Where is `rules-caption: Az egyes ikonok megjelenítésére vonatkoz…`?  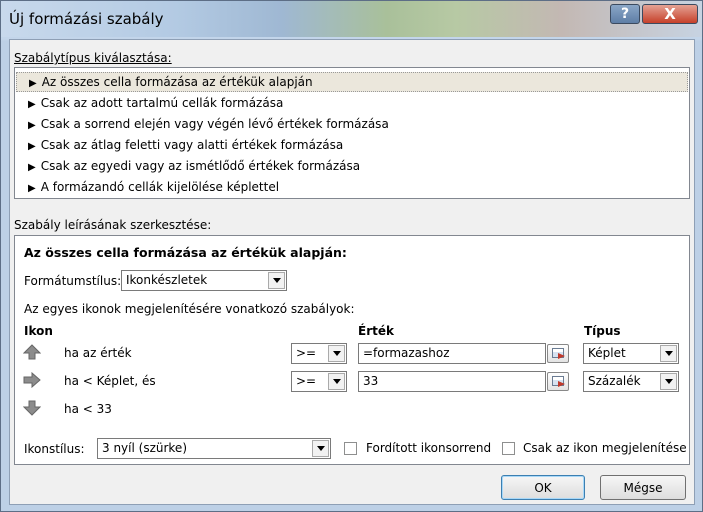 rules-caption: Az egyes ikonok megjelenítésére vonatkoz… is located at coordinates (189, 309).